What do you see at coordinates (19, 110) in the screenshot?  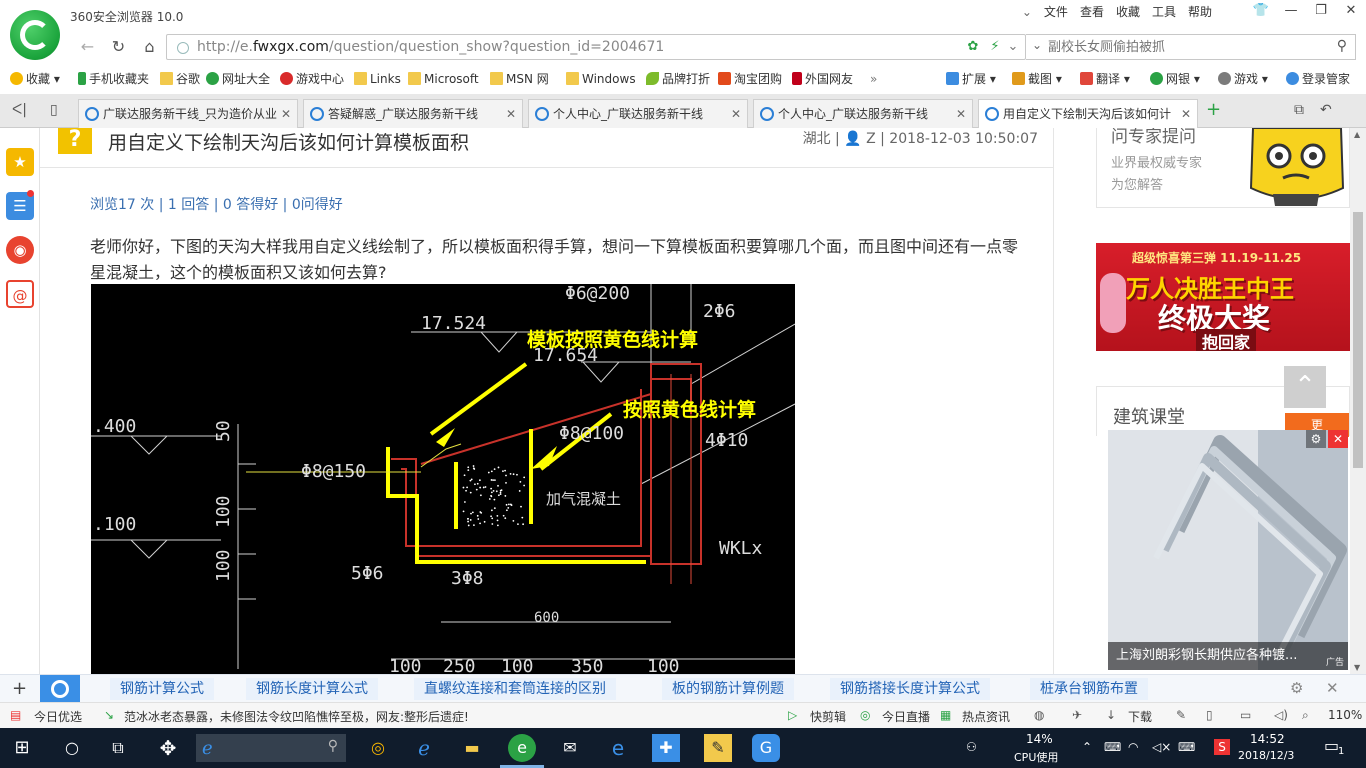 I see `sidebar-toggle-icon: ᐸ|` at bounding box center [19, 110].